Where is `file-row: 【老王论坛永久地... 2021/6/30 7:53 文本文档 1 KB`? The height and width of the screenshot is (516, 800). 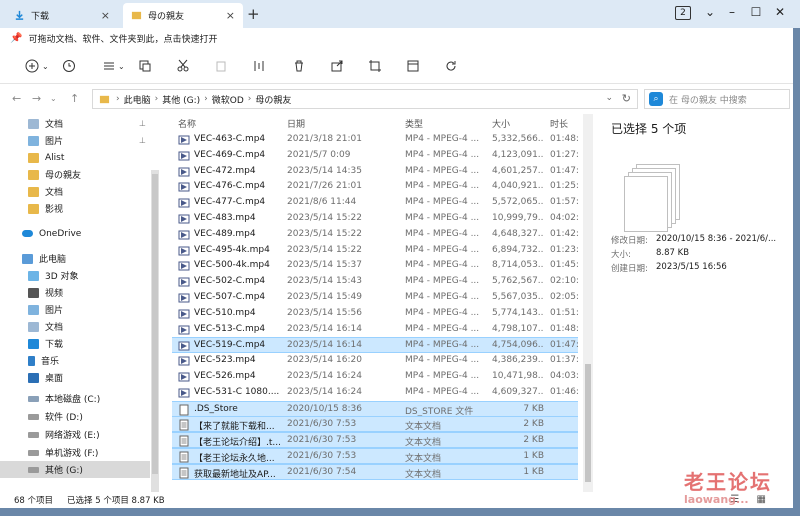 file-row: 【老王论坛永久地... 2021/6/30 7:53 文本文档 1 KB is located at coordinates (375, 456).